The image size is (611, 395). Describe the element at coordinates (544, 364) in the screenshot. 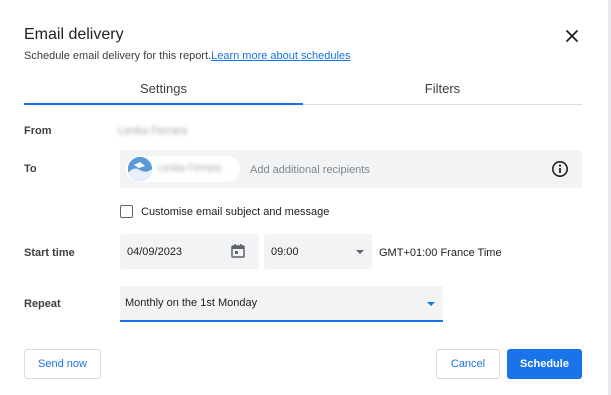

I see `schedule-button: Schedule` at that location.